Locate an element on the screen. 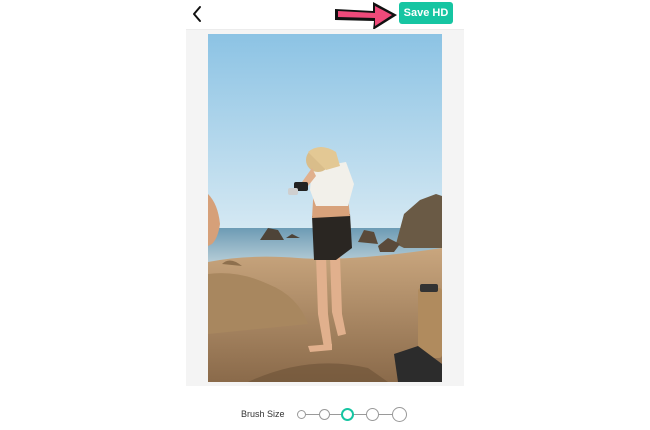 This screenshot has height=430, width=650. back-button is located at coordinates (198, 14).